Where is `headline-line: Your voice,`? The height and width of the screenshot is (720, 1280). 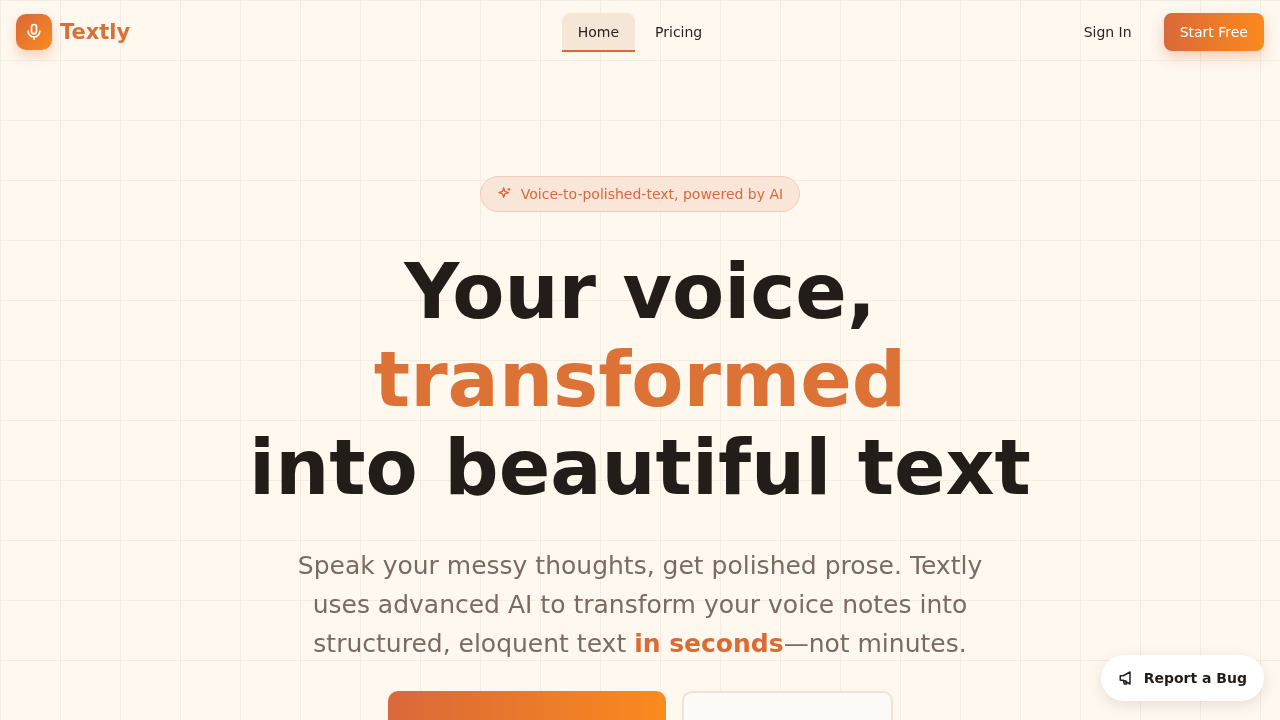
headline-line: Your voice, is located at coordinates (640, 292).